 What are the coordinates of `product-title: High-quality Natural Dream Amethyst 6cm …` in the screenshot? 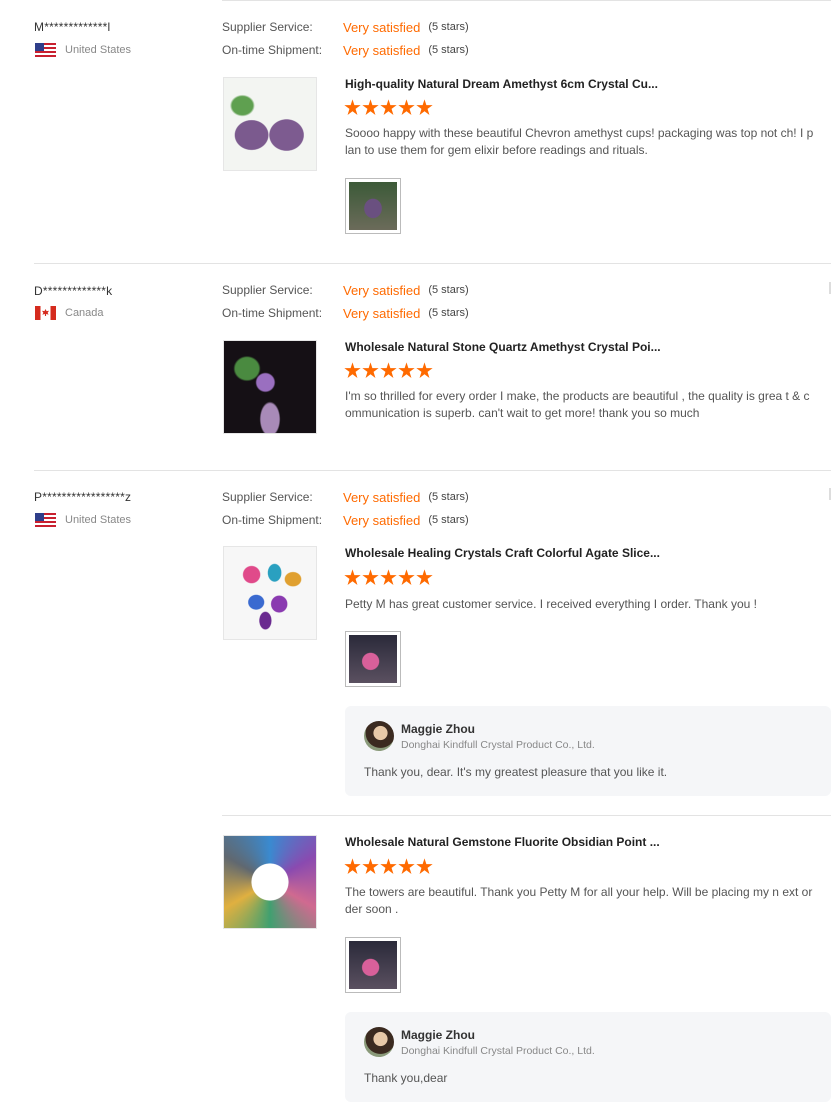 It's located at (501, 84).